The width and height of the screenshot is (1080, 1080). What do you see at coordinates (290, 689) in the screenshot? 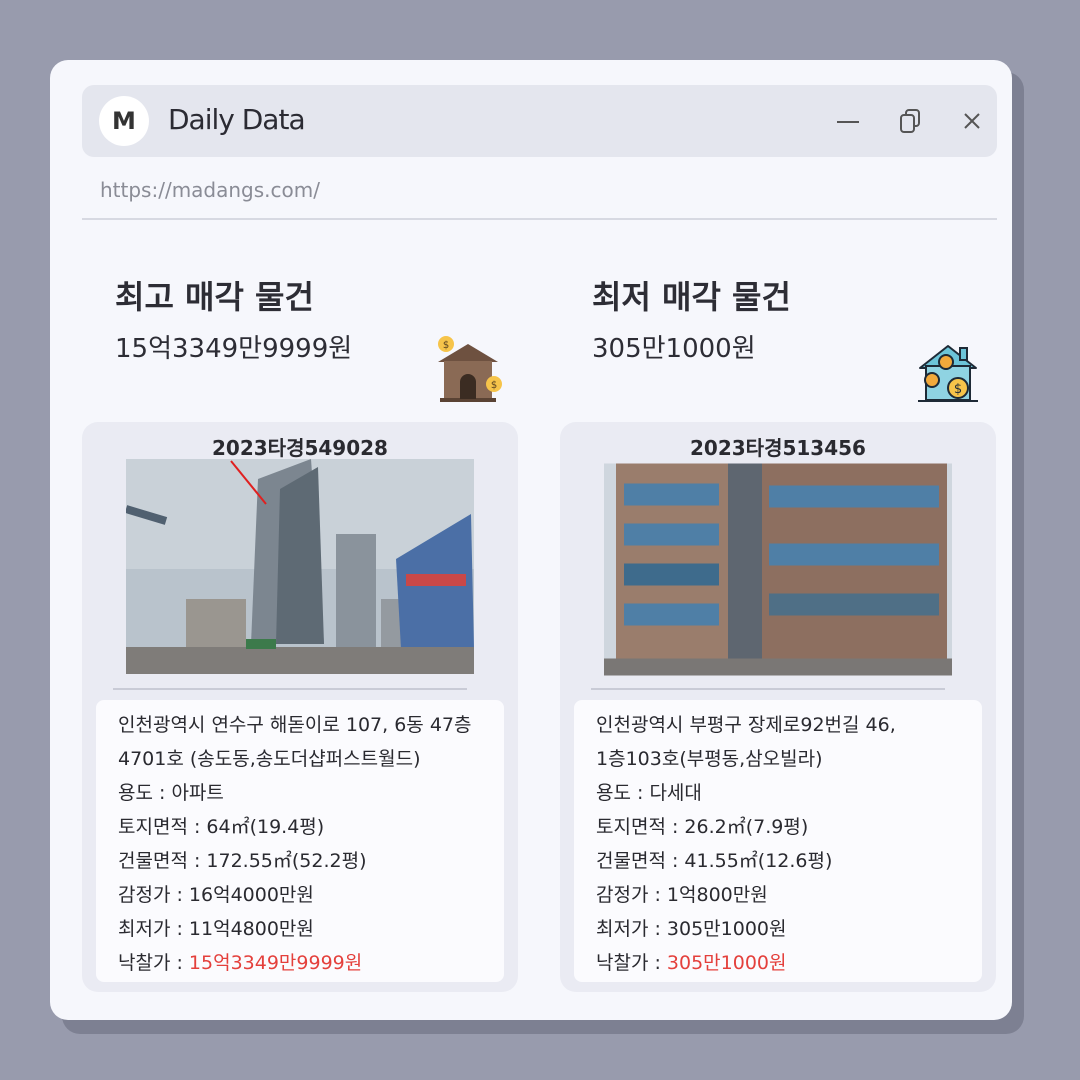
I see `highest-card-divider` at bounding box center [290, 689].